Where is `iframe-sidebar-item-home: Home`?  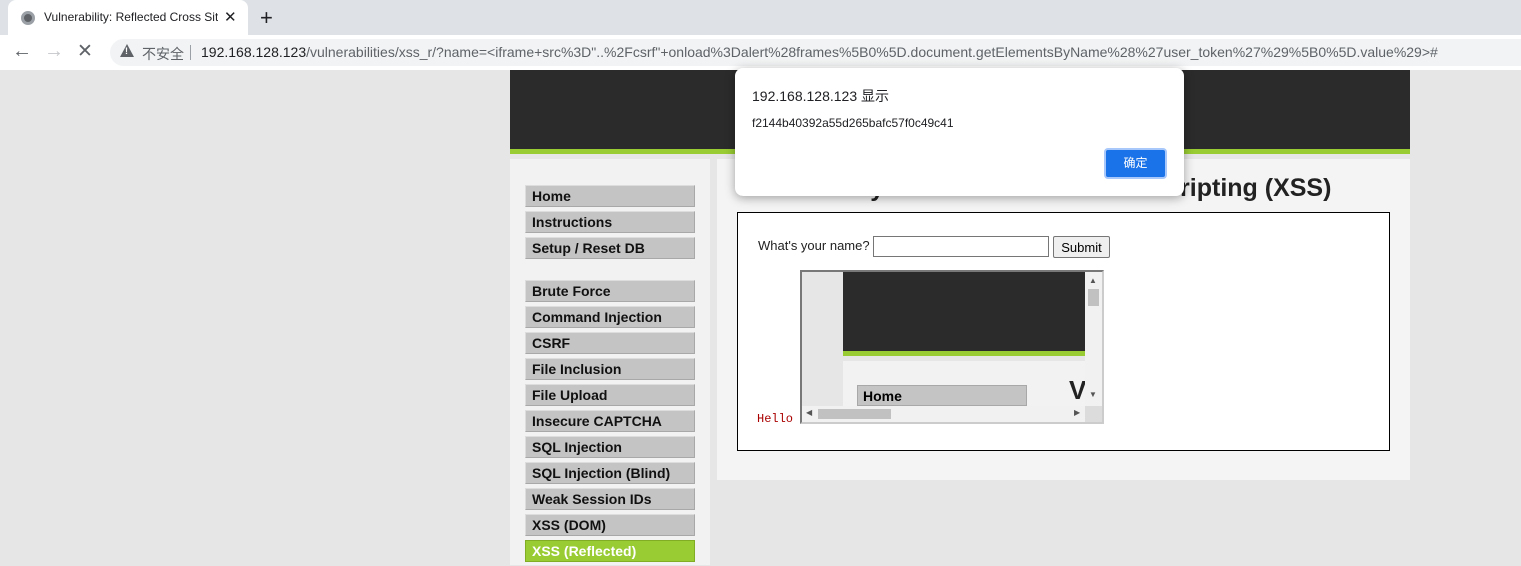
iframe-sidebar-item-home: Home is located at coordinates (942, 395).